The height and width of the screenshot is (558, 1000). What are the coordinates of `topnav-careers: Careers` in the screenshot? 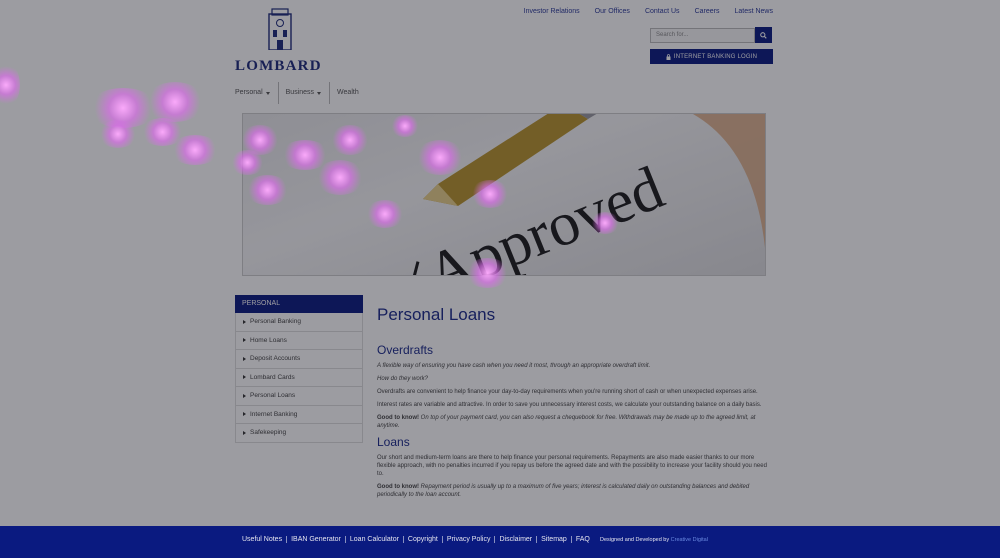 It's located at (707, 11).